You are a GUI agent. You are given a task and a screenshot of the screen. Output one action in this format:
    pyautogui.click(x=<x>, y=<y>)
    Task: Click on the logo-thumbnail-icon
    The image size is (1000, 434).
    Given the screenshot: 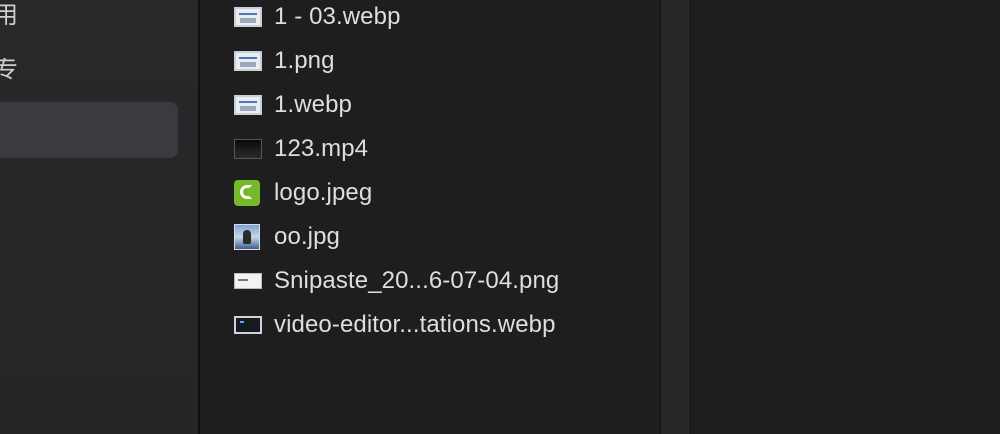 What is the action you would take?
    pyautogui.click(x=247, y=193)
    